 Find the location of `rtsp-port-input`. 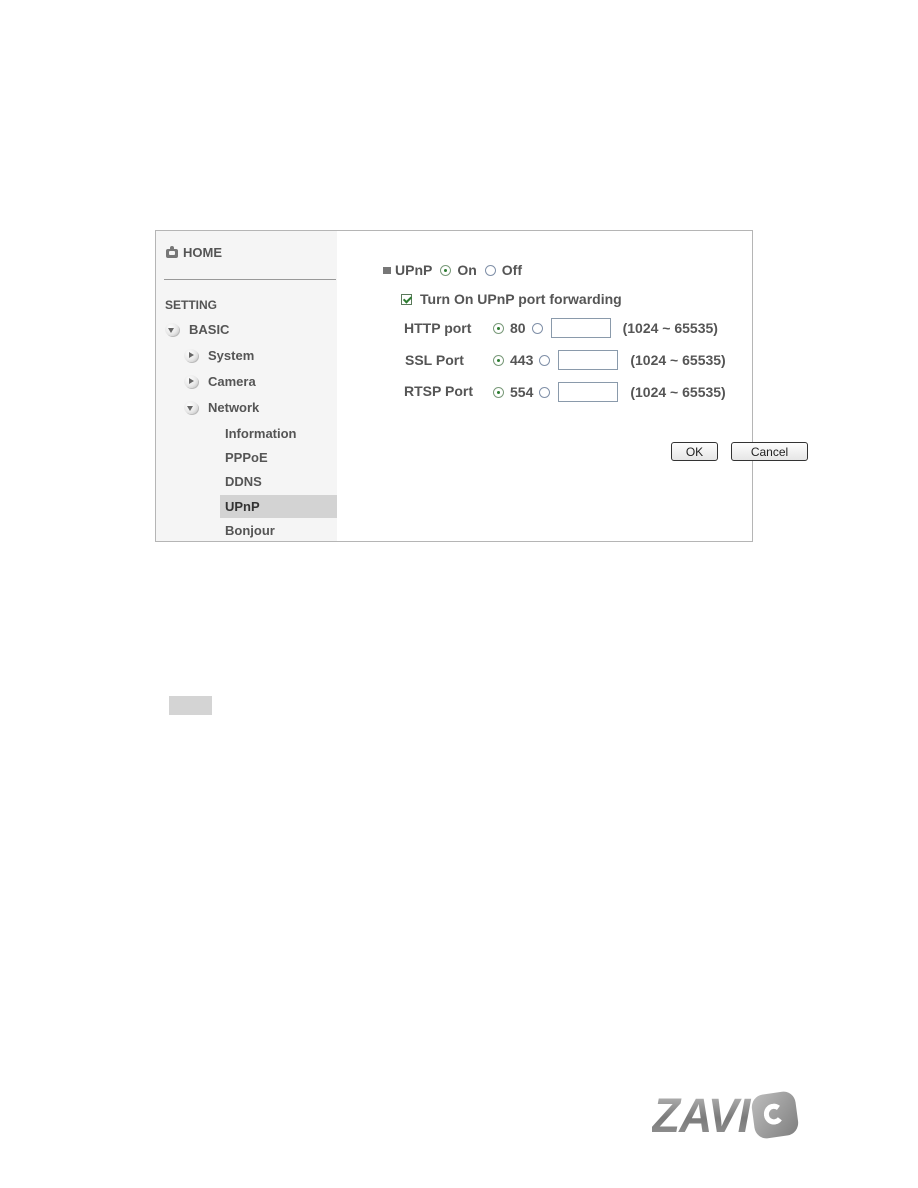

rtsp-port-input is located at coordinates (588, 392).